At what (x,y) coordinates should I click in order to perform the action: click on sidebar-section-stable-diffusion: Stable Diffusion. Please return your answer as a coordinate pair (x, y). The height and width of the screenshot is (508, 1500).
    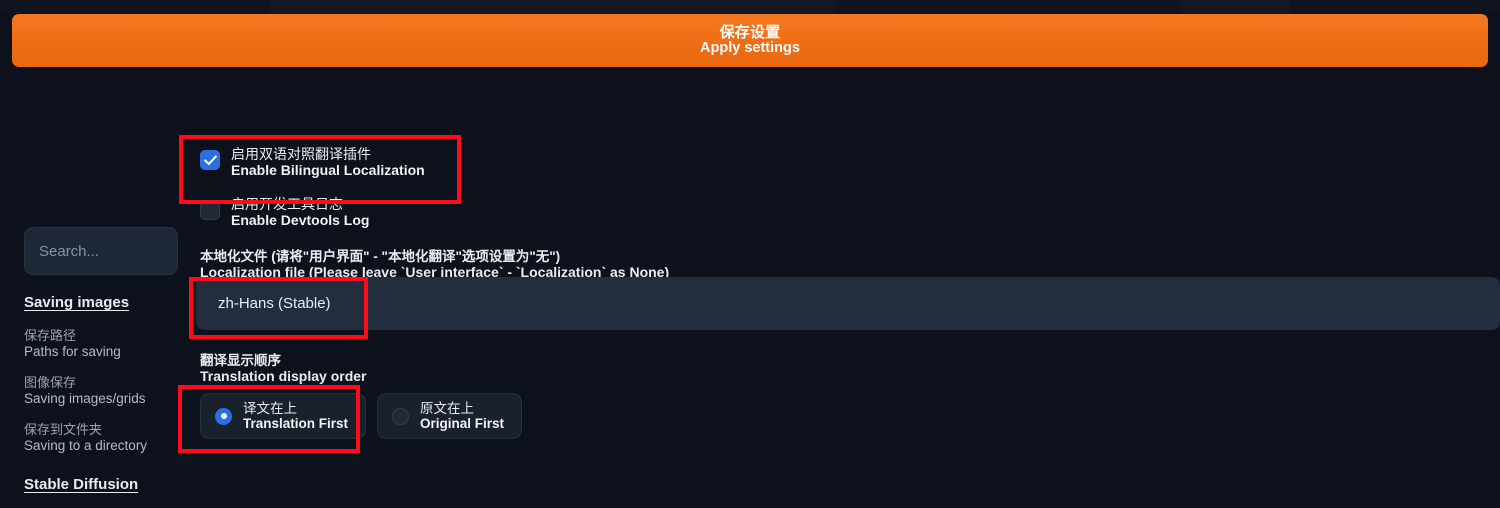
    Looking at the image, I should click on (110, 484).